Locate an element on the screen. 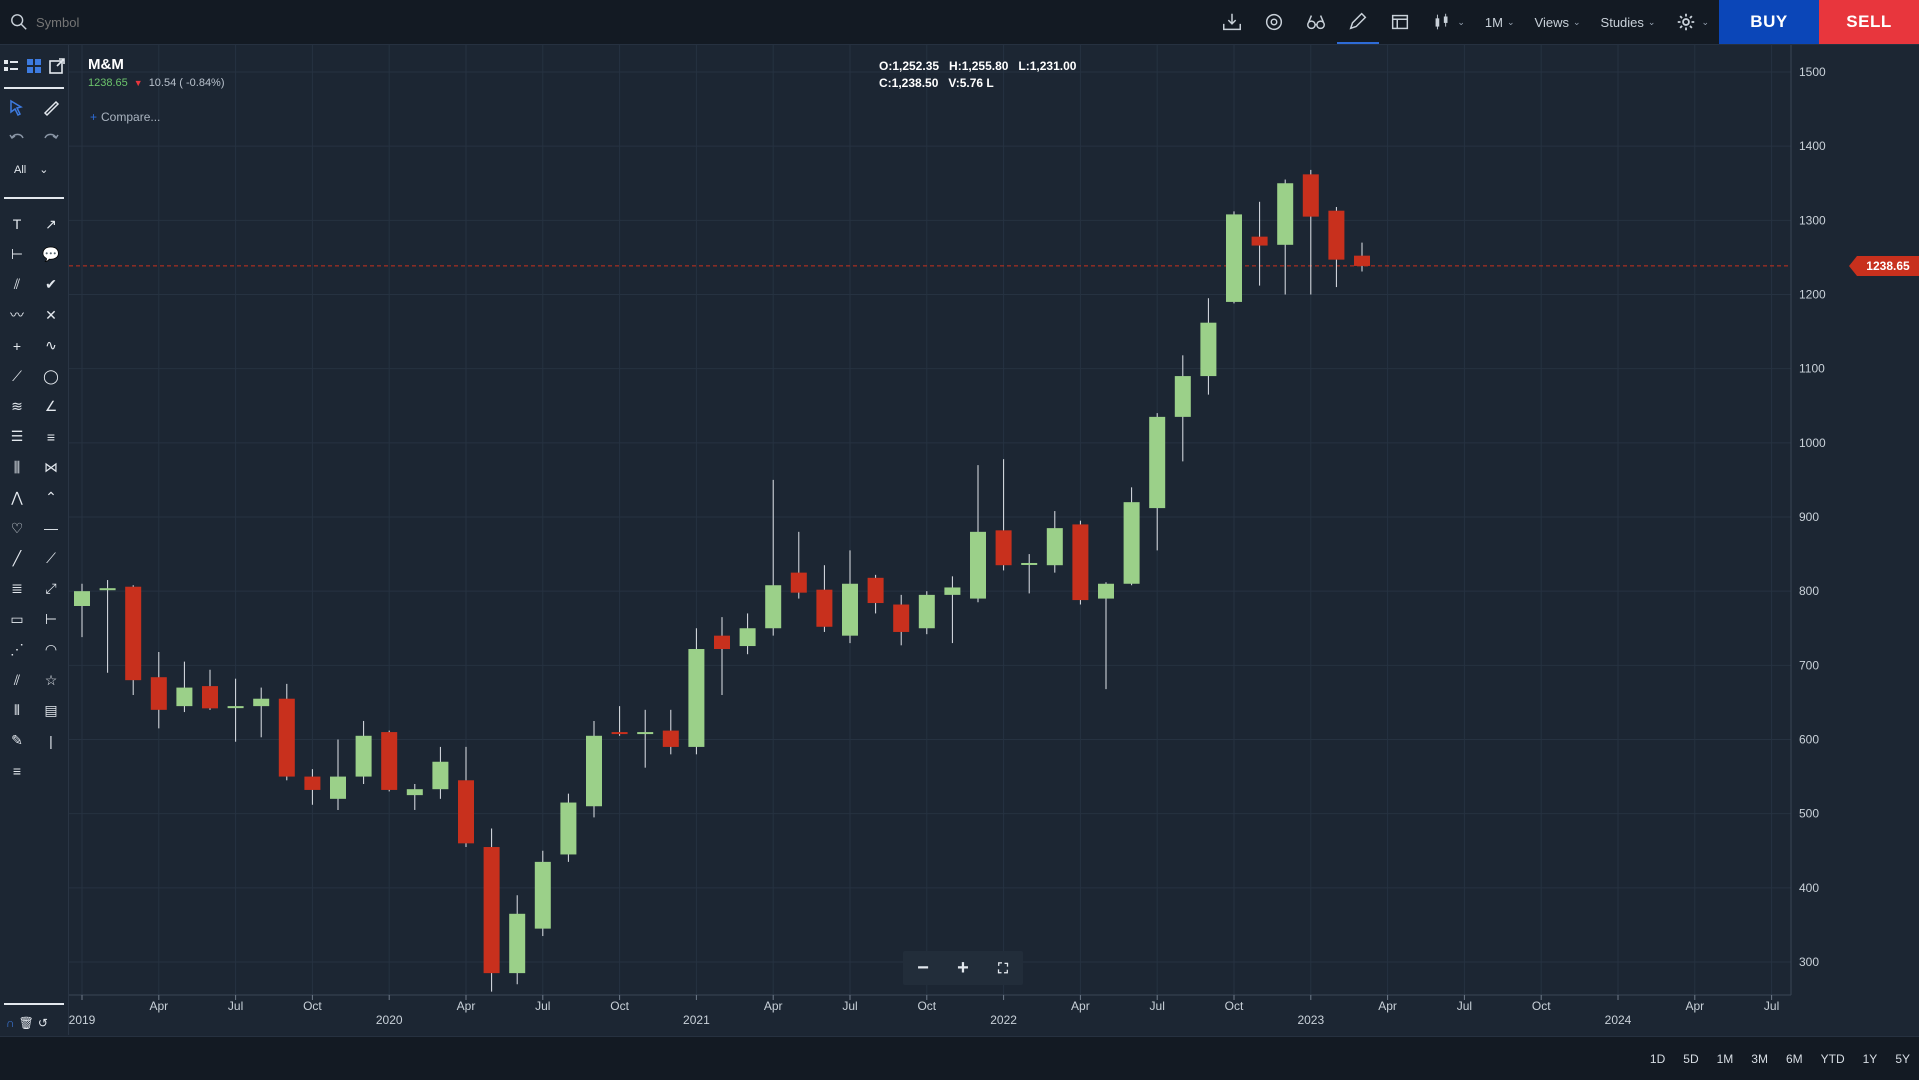 The width and height of the screenshot is (1919, 1080). trend-line-tool-icon: ╱ is located at coordinates (17, 558).